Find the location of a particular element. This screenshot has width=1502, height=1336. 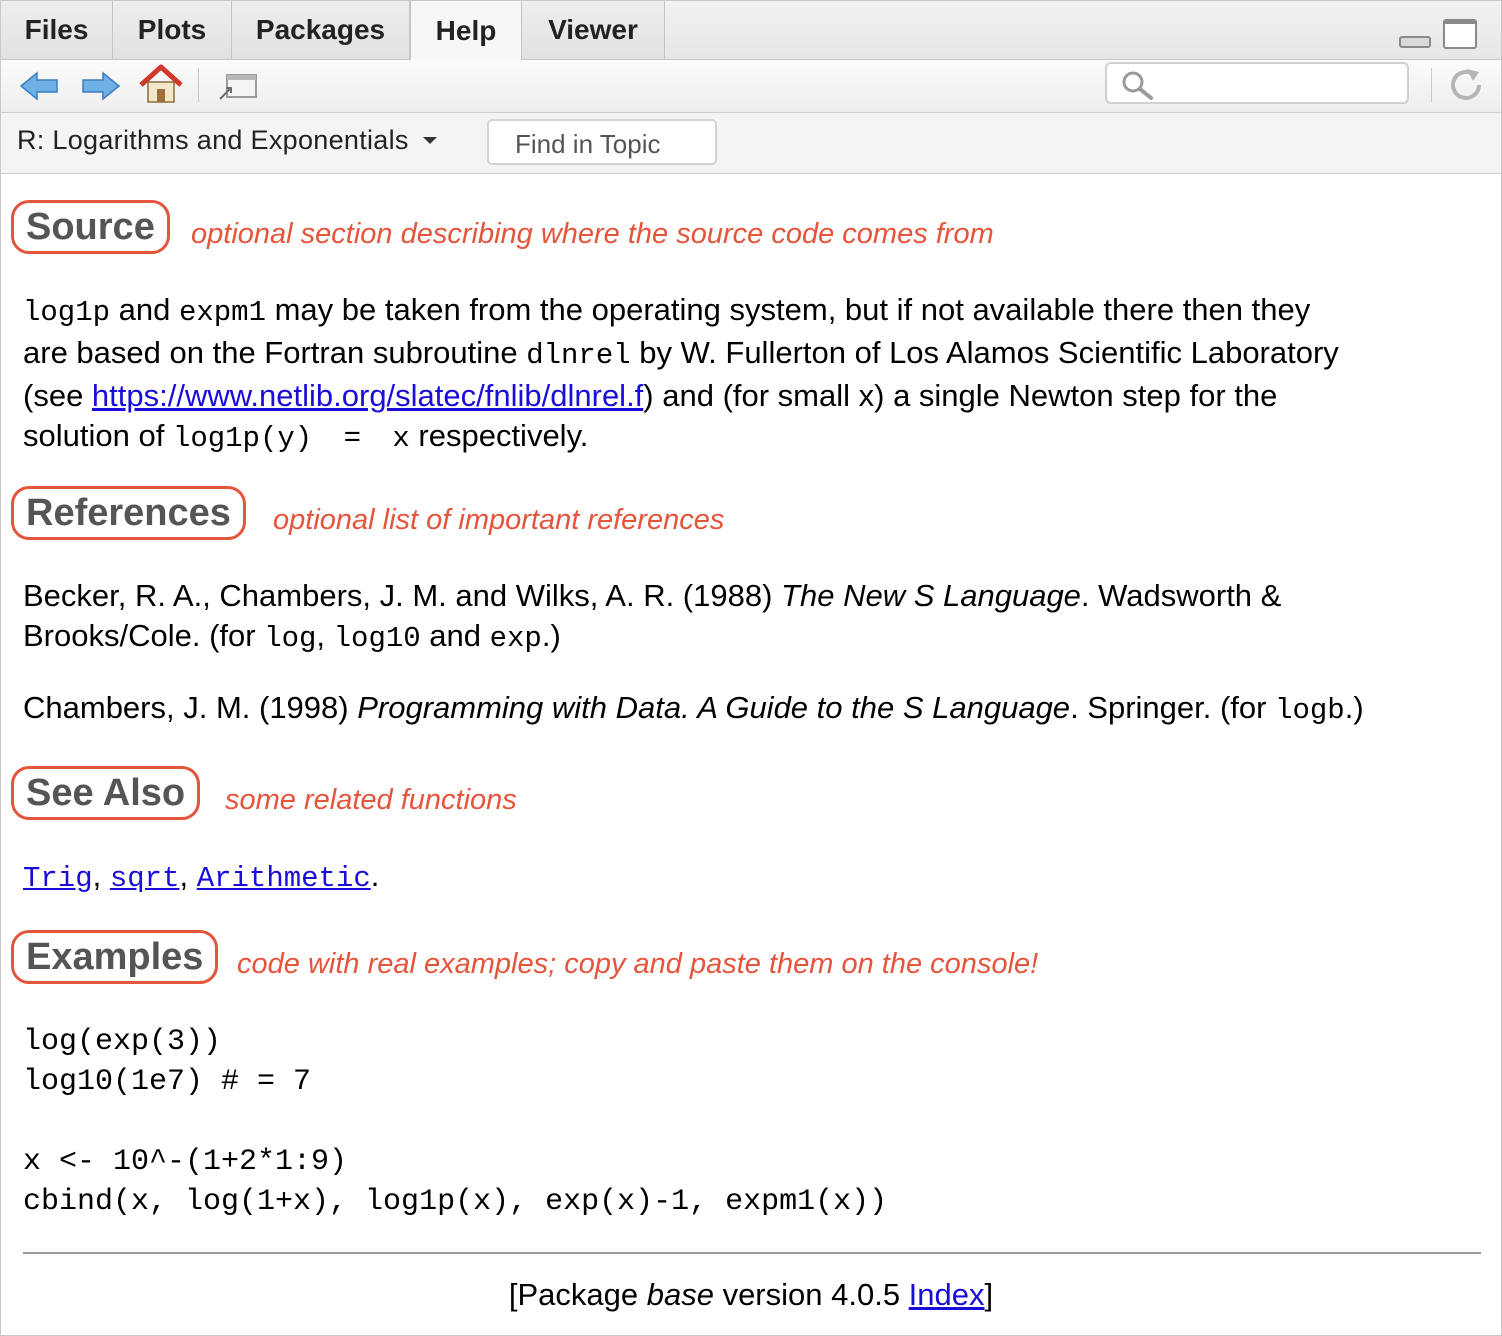

tab-viewer: Viewer is located at coordinates (593, 30).